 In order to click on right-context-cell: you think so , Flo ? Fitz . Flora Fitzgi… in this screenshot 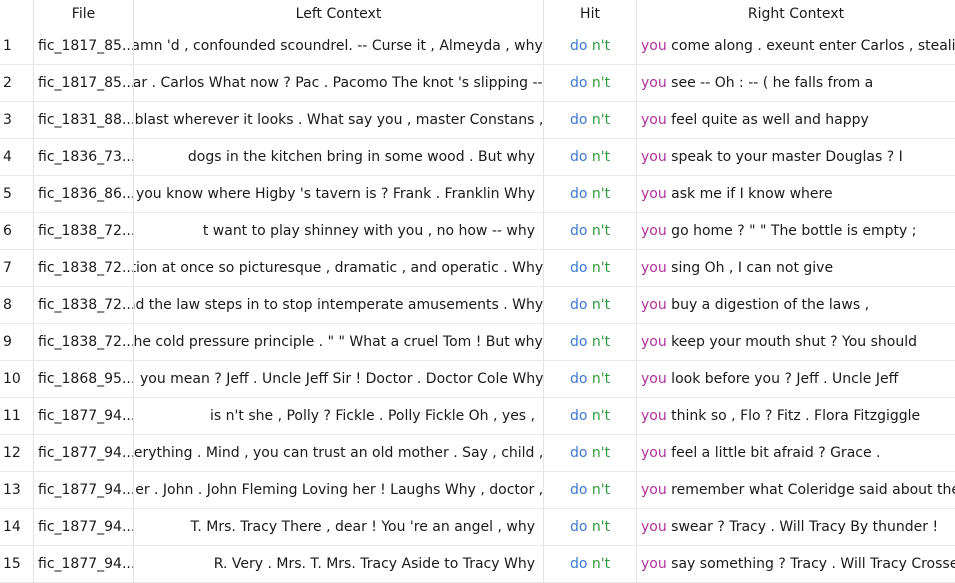, I will do `click(796, 416)`.